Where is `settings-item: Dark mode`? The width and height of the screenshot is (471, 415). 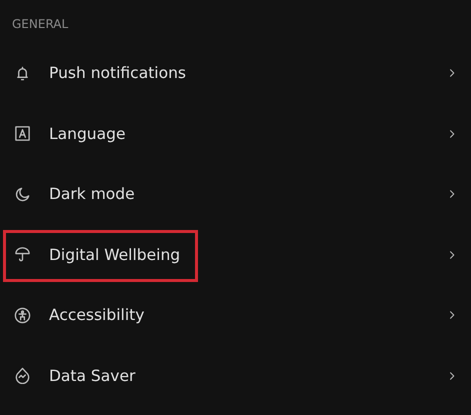
settings-item: Dark mode is located at coordinates (235, 194).